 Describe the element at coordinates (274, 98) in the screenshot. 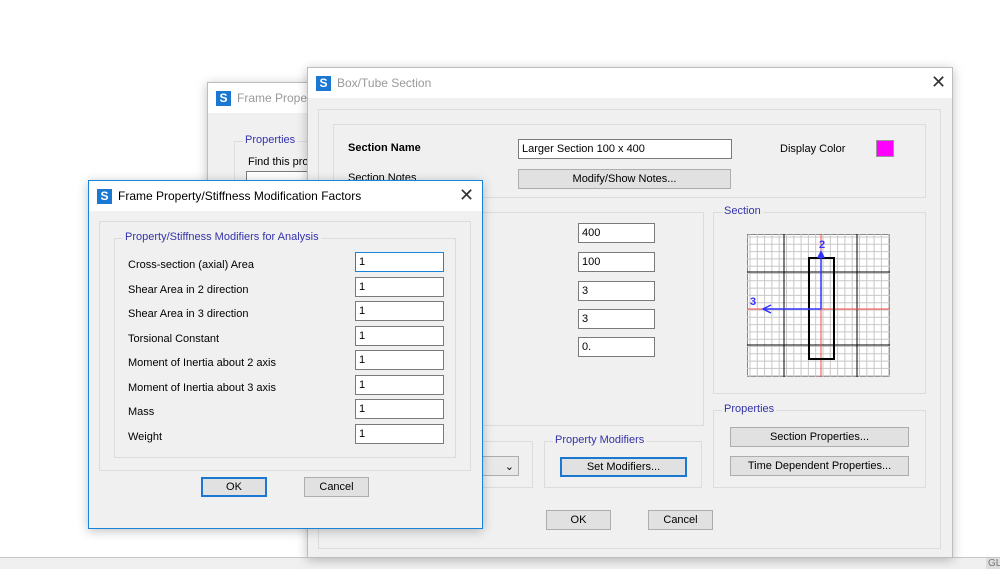

I see `window-title: Frame Proper` at that location.